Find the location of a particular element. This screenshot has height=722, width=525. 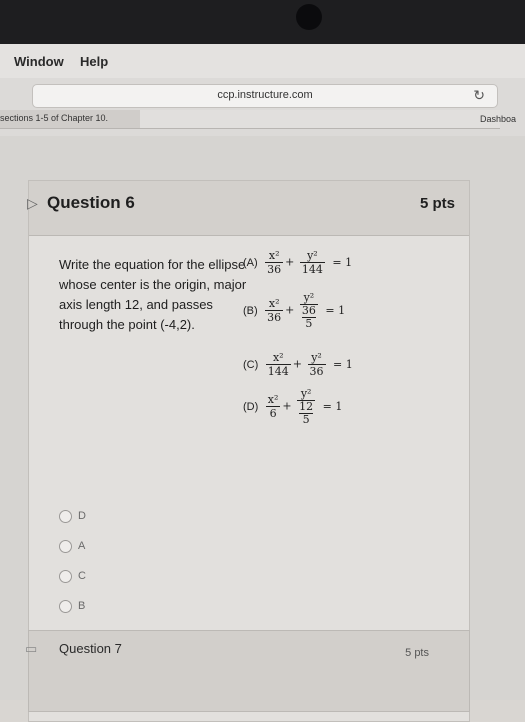

address-bar: ccp.instructure.com ↻ is located at coordinates (265, 96).